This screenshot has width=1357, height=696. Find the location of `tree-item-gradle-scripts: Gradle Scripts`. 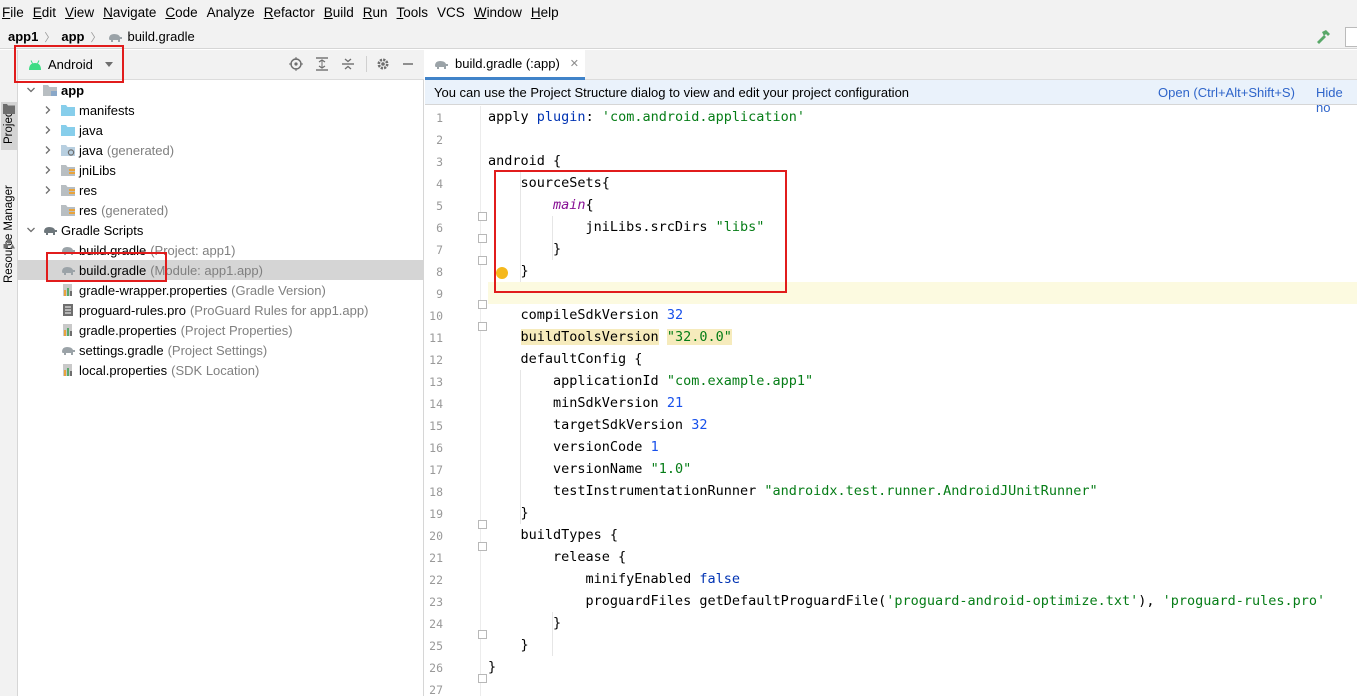

tree-item-gradle-scripts: Gradle Scripts is located at coordinates (221, 230).